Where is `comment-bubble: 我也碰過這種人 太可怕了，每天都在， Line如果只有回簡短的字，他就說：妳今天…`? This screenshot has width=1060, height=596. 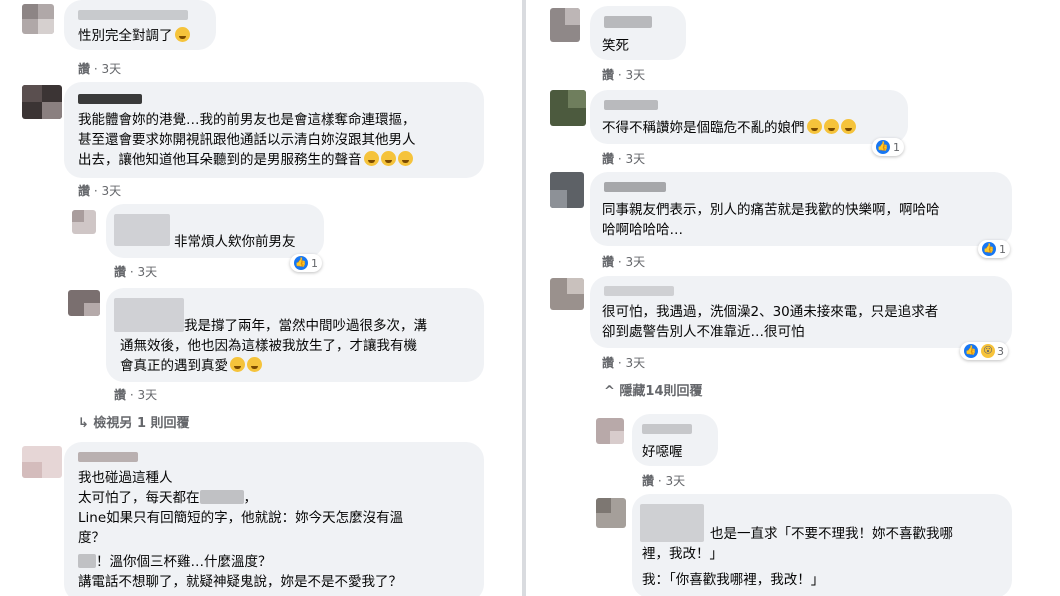
comment-bubble: 我也碰過這種人 太可怕了，每天都在， Line如果只有回簡短的字，他就說：妳今天… is located at coordinates (274, 519).